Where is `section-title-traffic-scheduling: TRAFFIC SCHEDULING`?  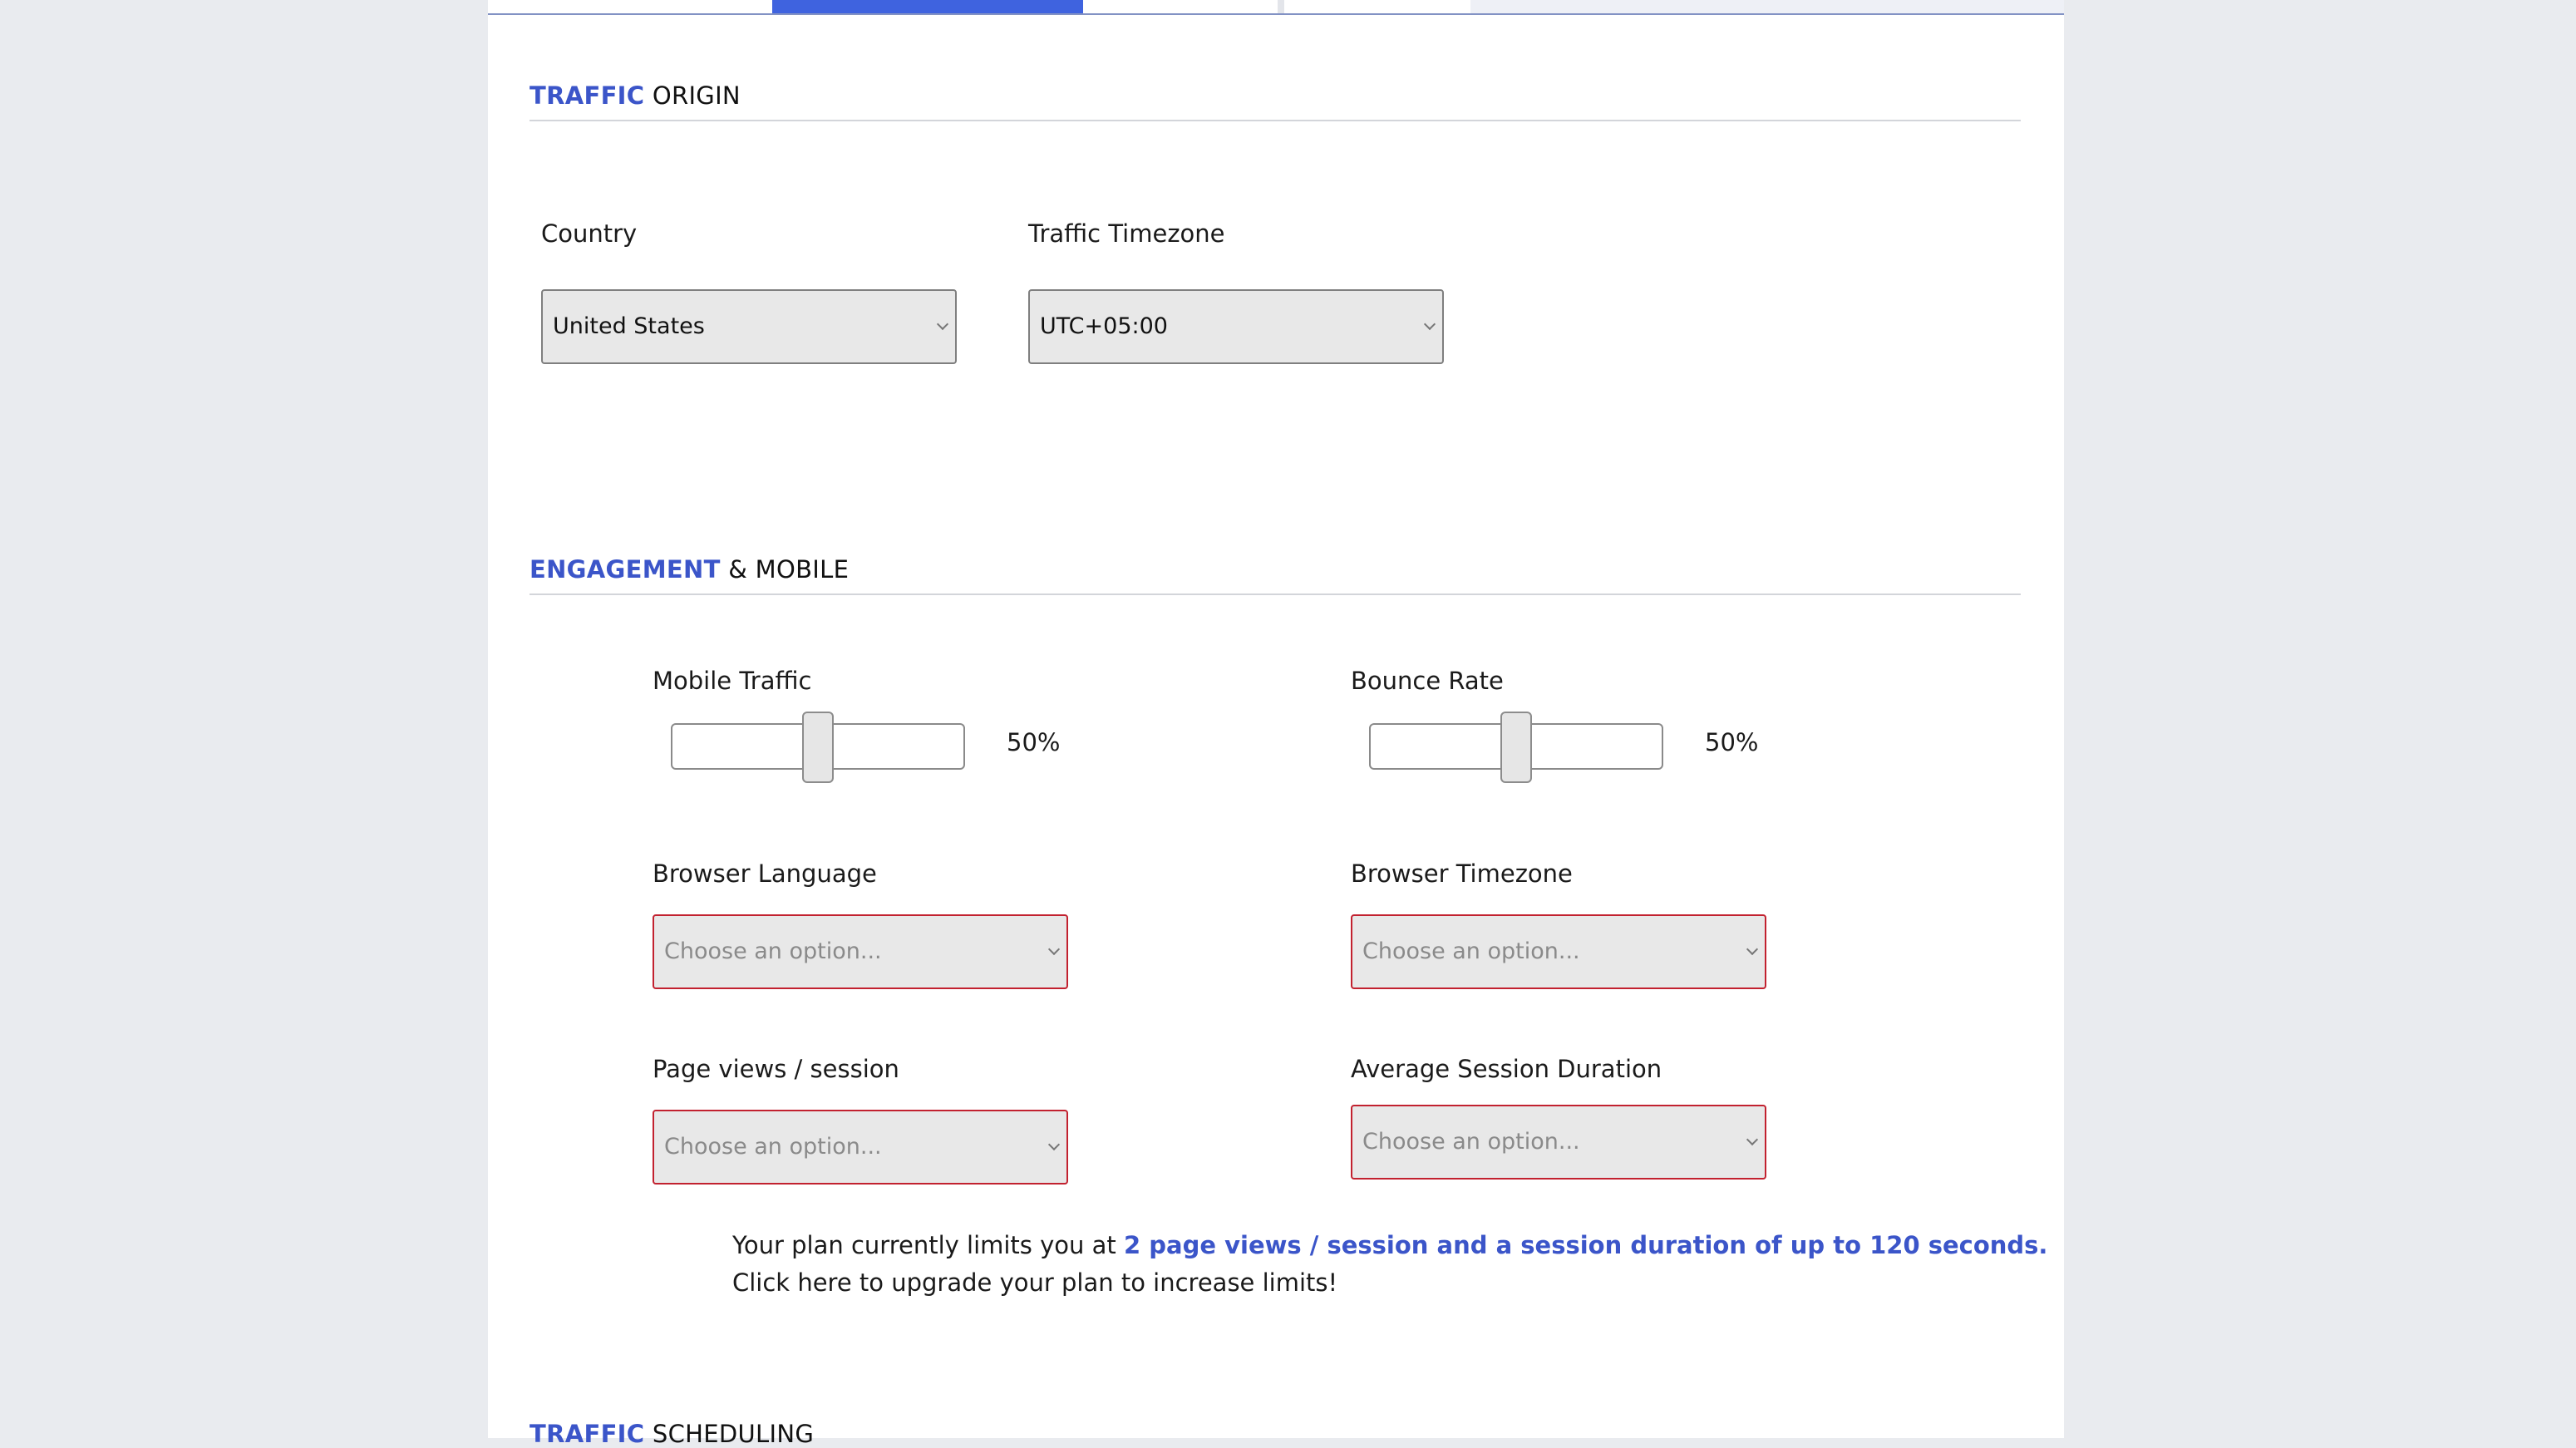 section-title-traffic-scheduling: TRAFFIC SCHEDULING is located at coordinates (671, 1434).